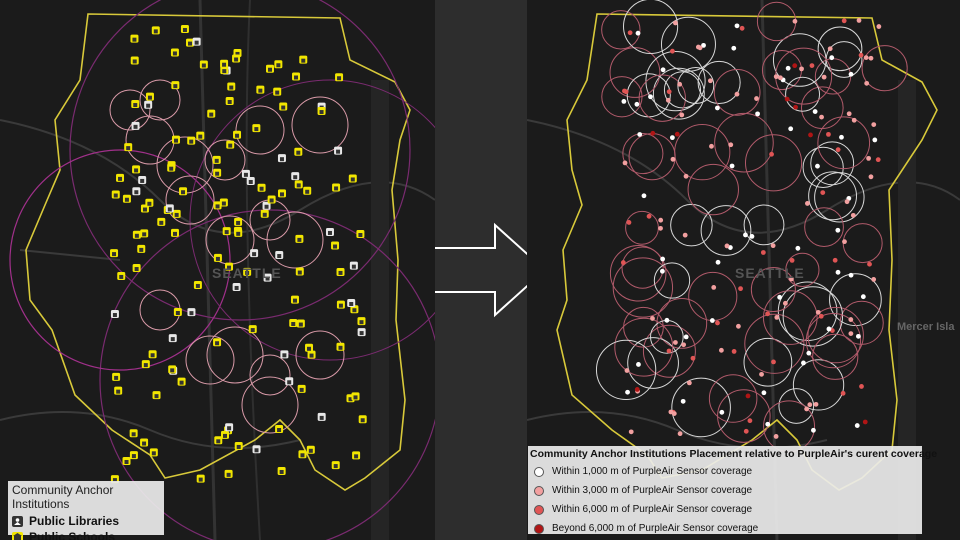 The height and width of the screenshot is (540, 960). What do you see at coordinates (539, 509) in the screenshot?
I see `legend-dot-red` at bounding box center [539, 509].